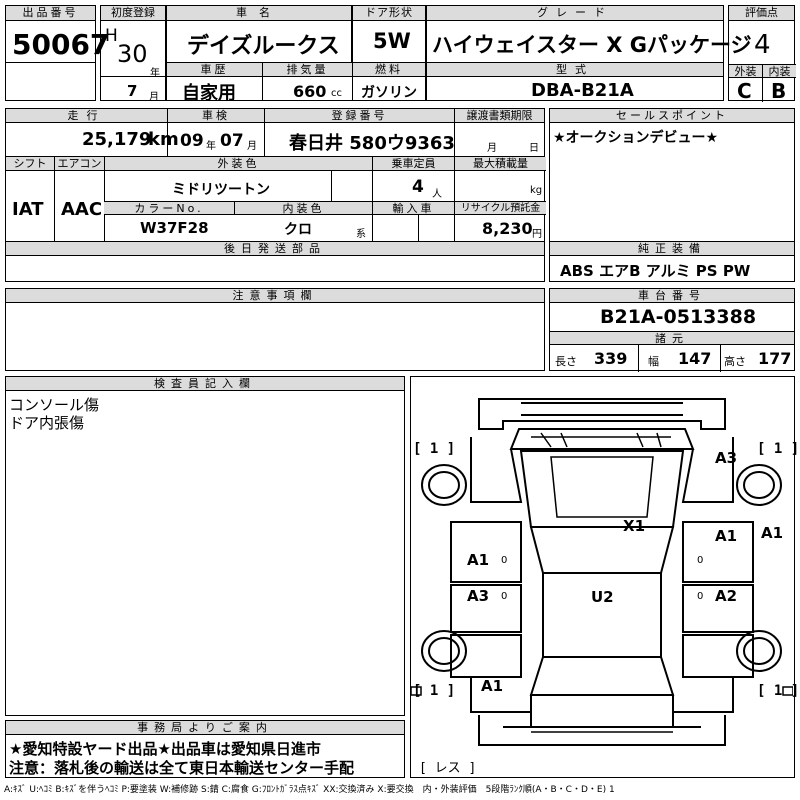 Image resolution: width=800 pixels, height=800 pixels. Describe the element at coordinates (182, 768) in the screenshot. I see `office-line-2: 注意：落札後の輸送は全て東日本輸送センター手配` at that location.